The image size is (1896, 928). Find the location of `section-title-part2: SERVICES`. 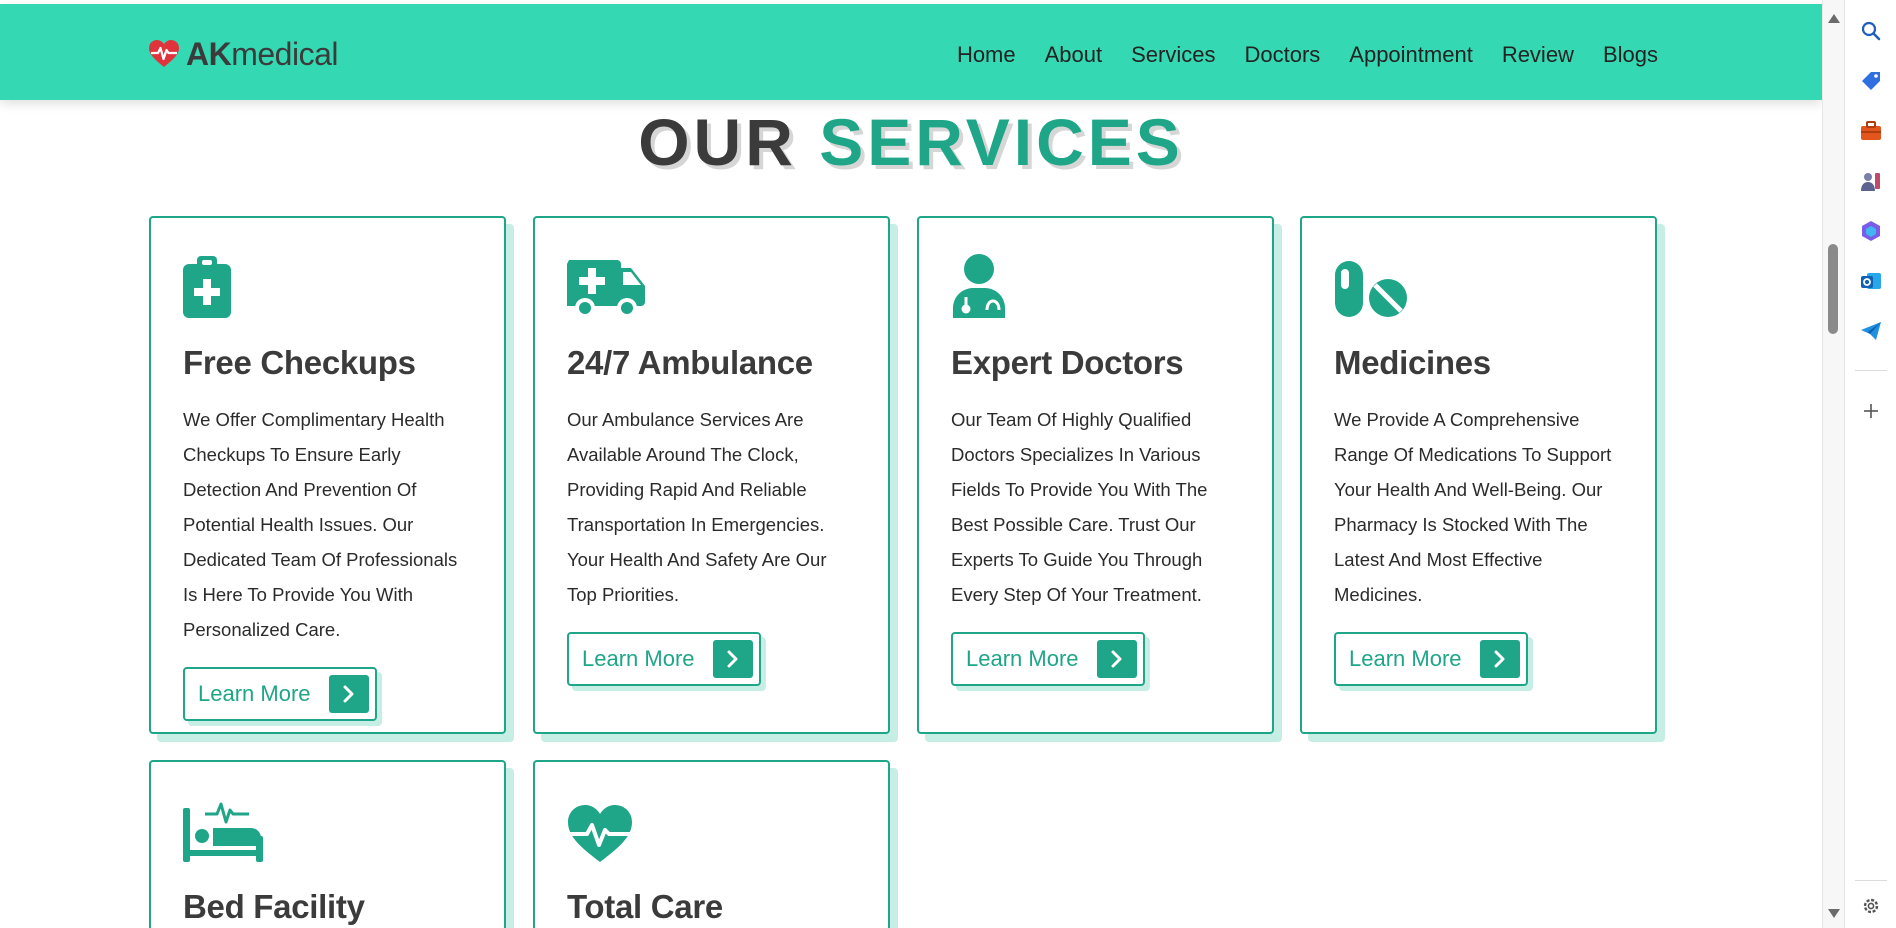

section-title-part2: SERVICES is located at coordinates (1001, 142).